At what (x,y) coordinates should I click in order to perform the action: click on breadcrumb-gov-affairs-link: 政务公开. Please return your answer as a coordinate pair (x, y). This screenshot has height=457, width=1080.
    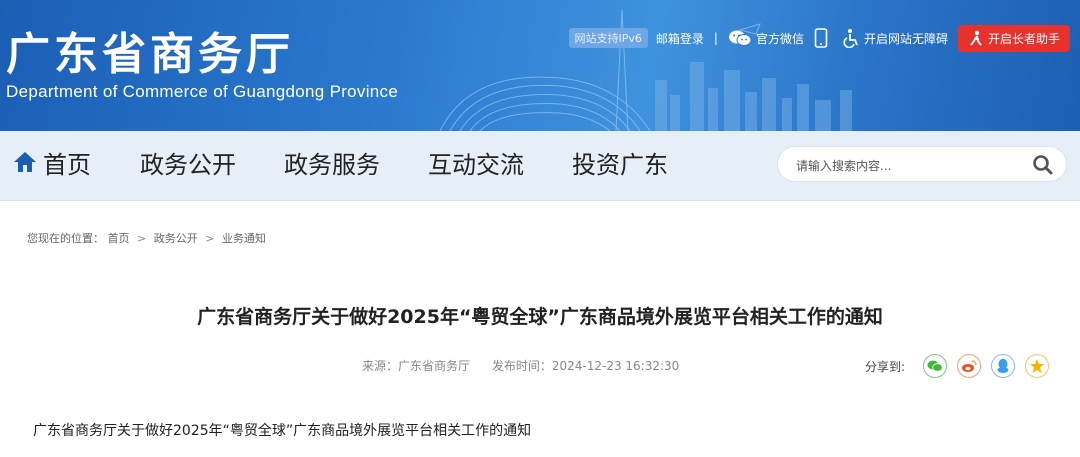
    Looking at the image, I should click on (176, 238).